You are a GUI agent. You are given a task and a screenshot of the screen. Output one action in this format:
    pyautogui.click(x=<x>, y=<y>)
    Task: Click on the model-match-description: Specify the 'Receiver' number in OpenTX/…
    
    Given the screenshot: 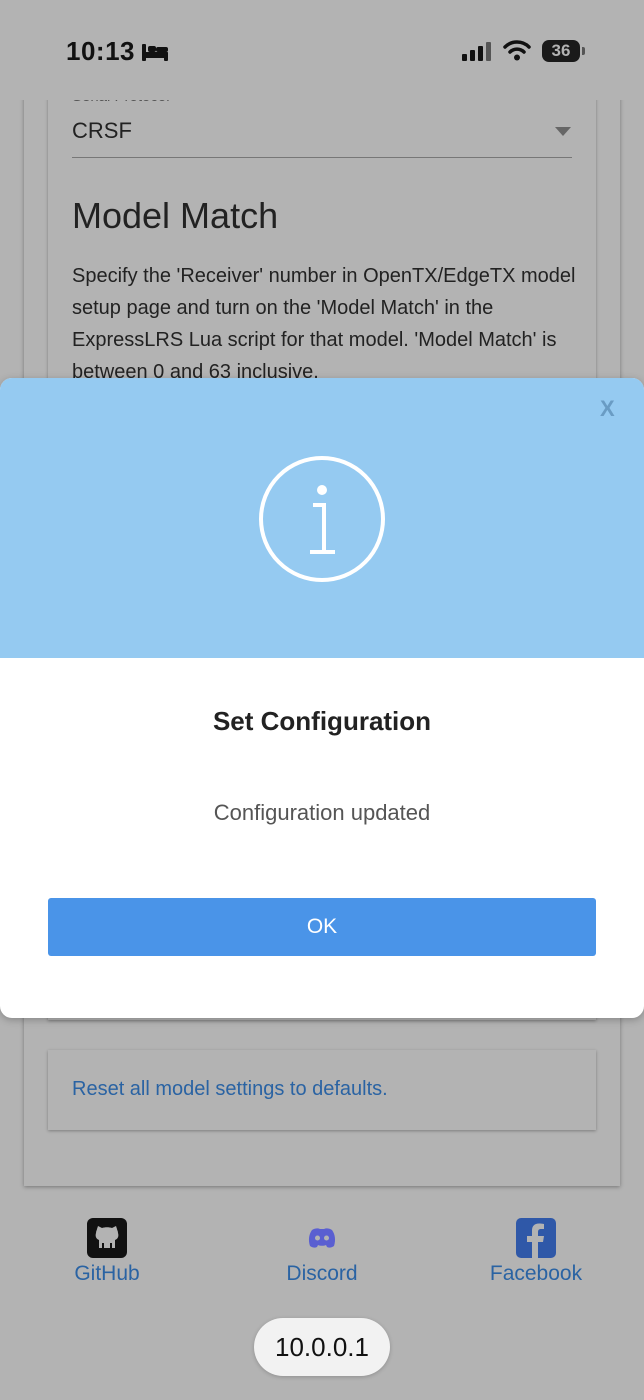 What is the action you would take?
    pyautogui.click(x=324, y=324)
    